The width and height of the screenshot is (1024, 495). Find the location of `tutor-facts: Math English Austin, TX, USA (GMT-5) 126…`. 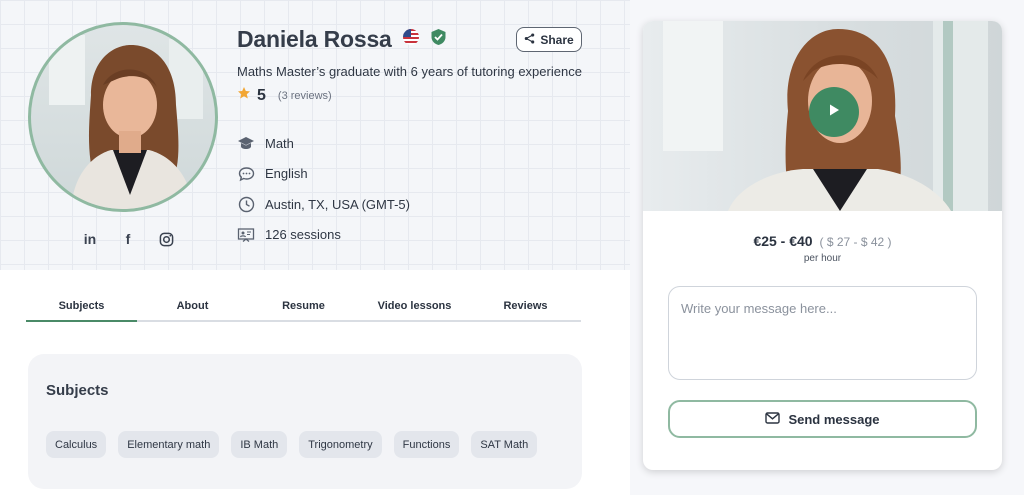

tutor-facts: Math English Austin, TX, USA (GMT-5) 126… is located at coordinates (323, 189).